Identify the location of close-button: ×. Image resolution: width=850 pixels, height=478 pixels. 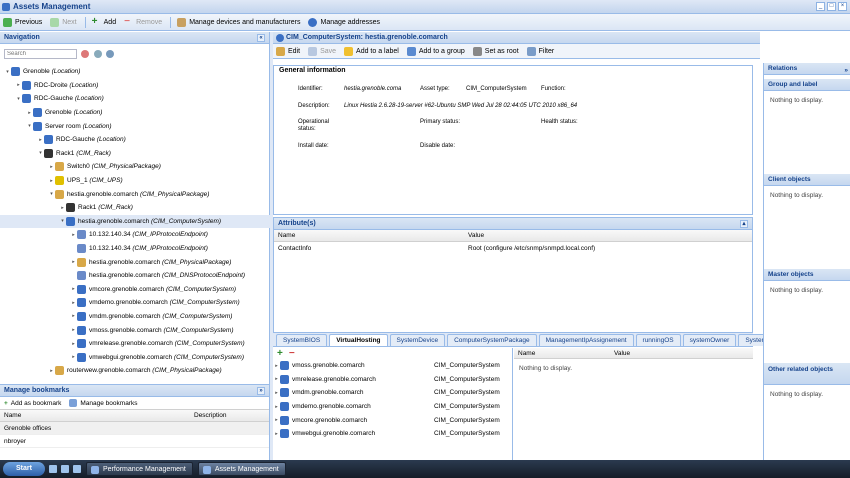
(842, 6).